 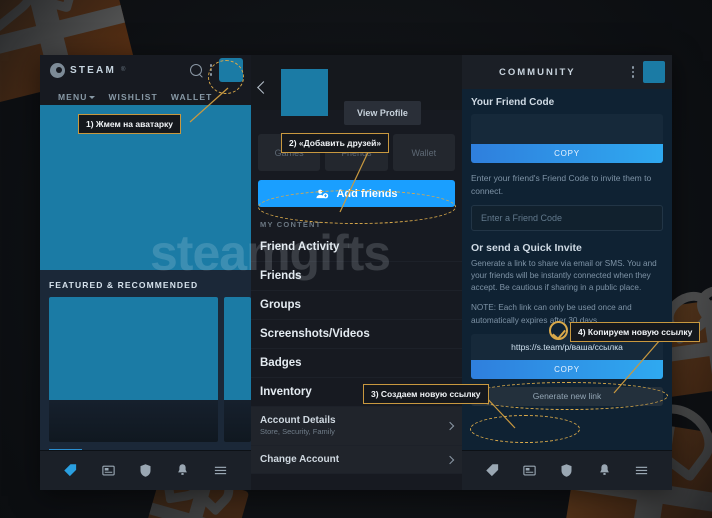 I want to click on featured-section: FEATURED & RECOMMENDED, so click(x=145, y=361).